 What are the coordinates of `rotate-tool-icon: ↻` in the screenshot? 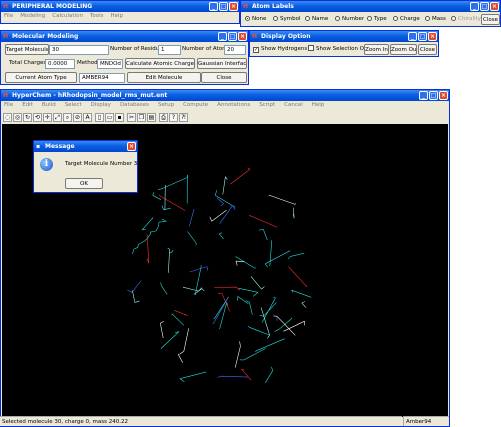 It's located at (27, 117).